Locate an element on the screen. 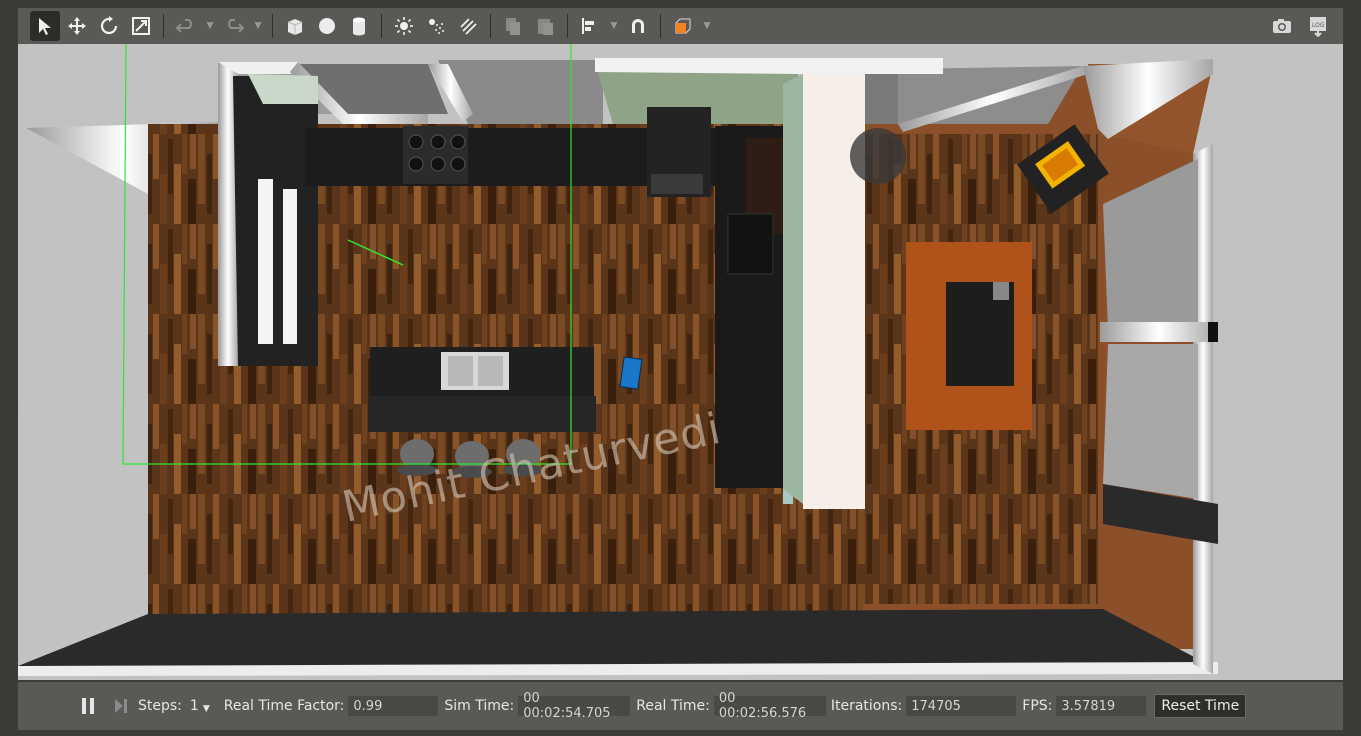 The image size is (1361, 736). copy-button is located at coordinates (513, 26).